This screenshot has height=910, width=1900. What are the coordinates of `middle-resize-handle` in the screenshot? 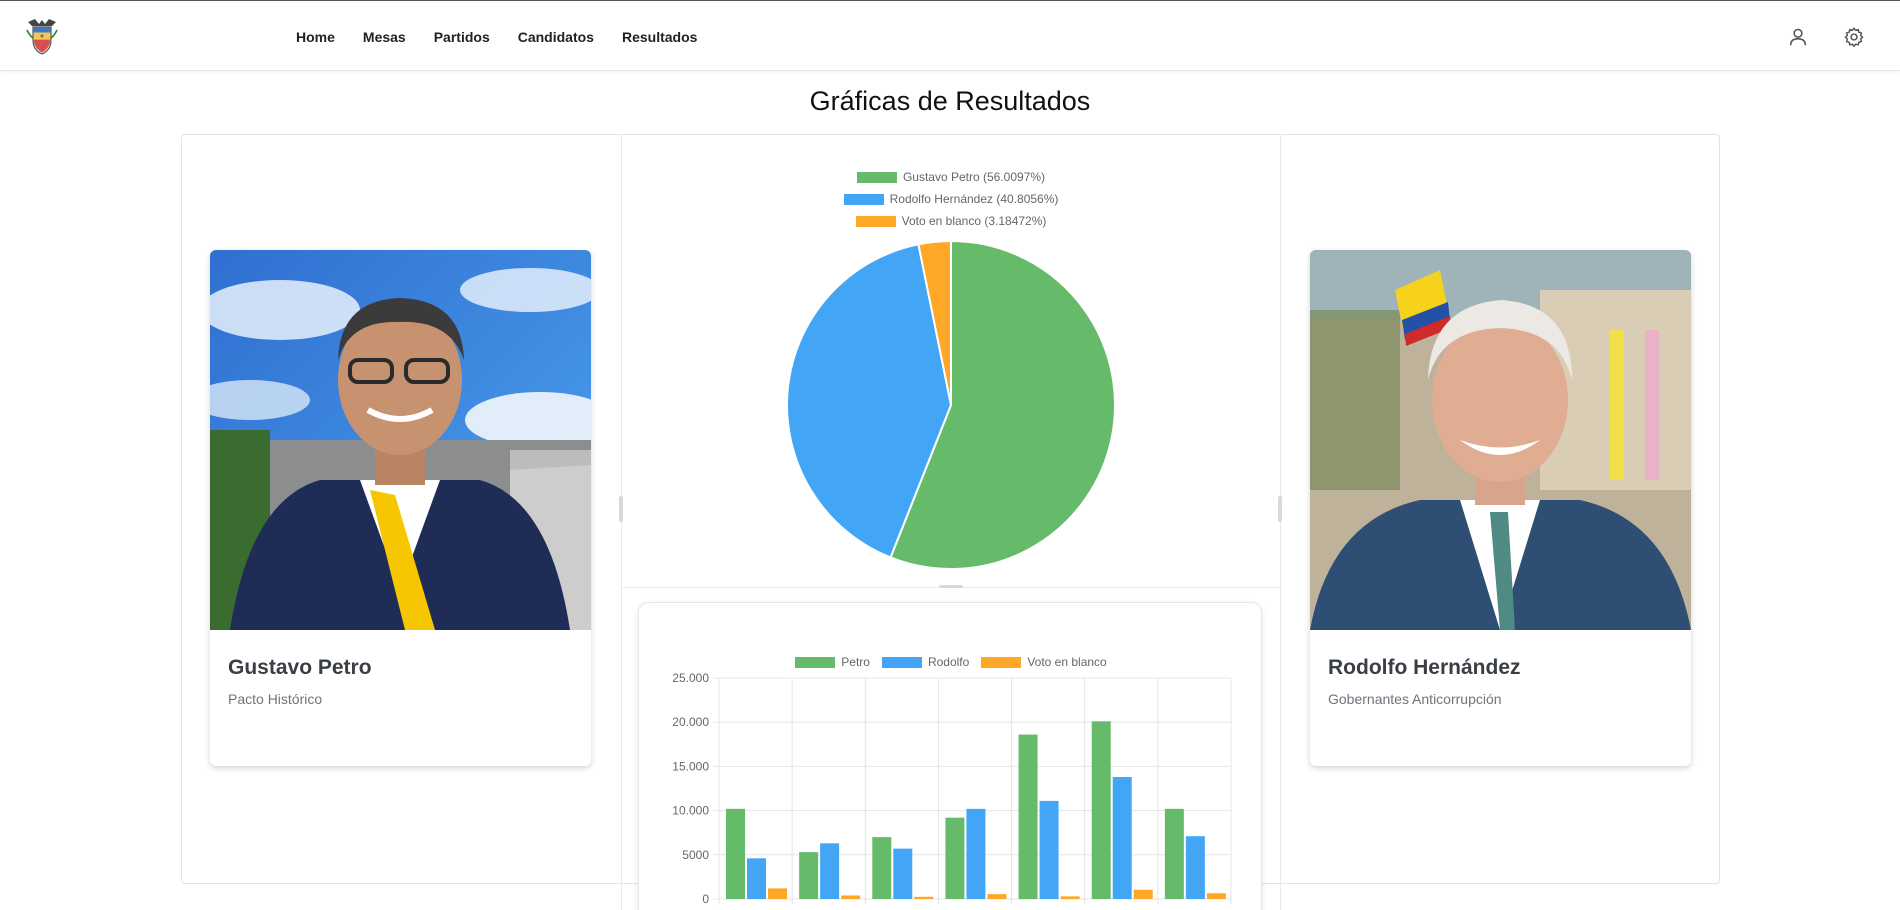 It's located at (951, 586).